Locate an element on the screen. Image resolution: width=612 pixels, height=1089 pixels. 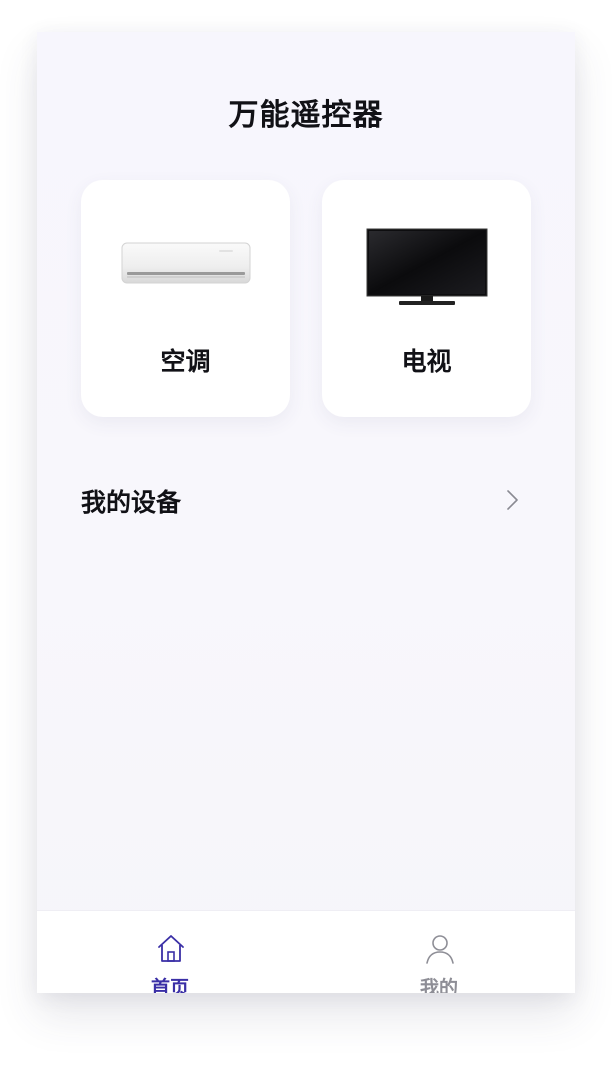
user-icon is located at coordinates (440, 949).